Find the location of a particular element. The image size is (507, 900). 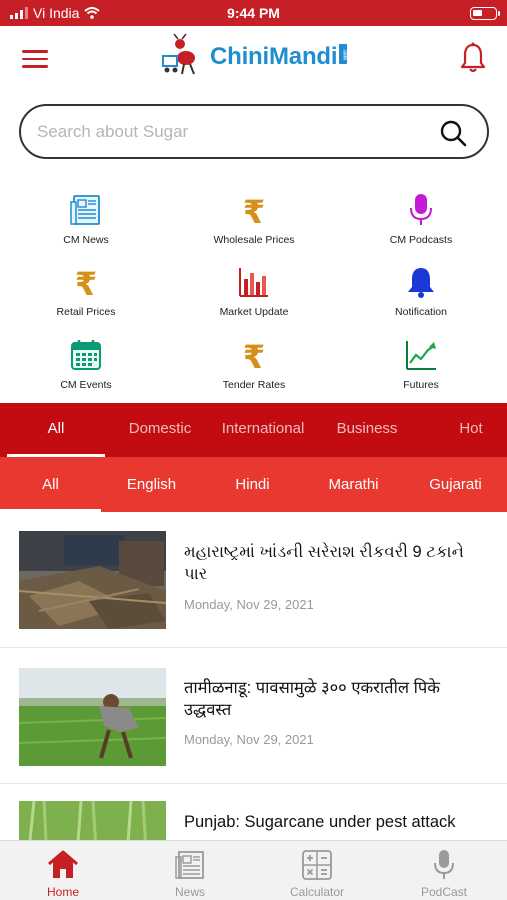

news-title: Punjab: Sugarcane under pest attack is located at coordinates (320, 822).